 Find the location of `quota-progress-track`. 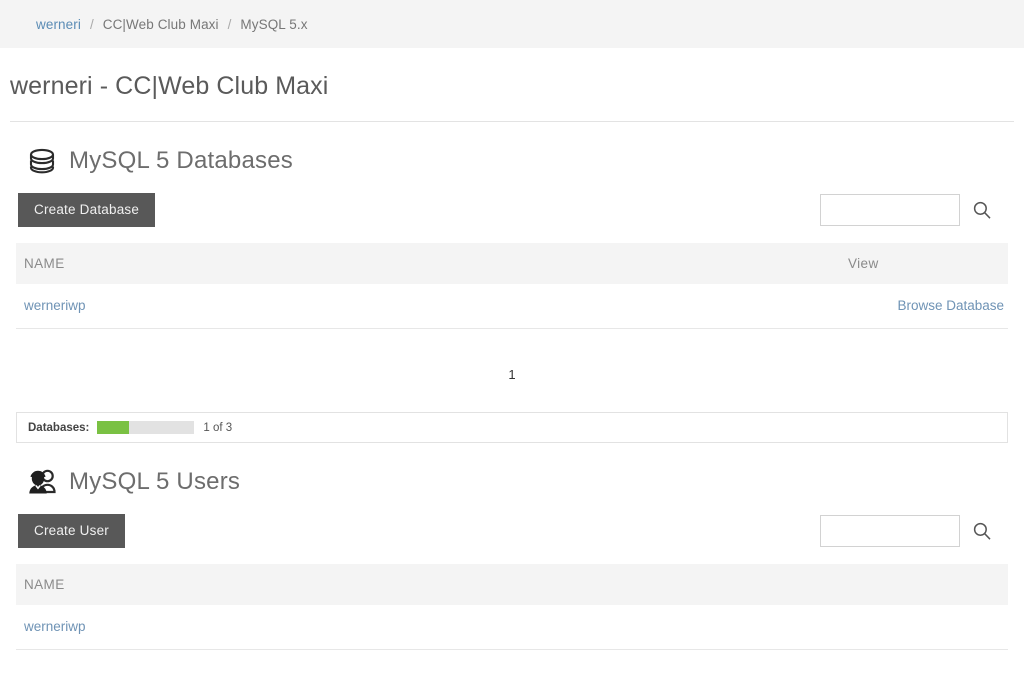

quota-progress-track is located at coordinates (146, 427).